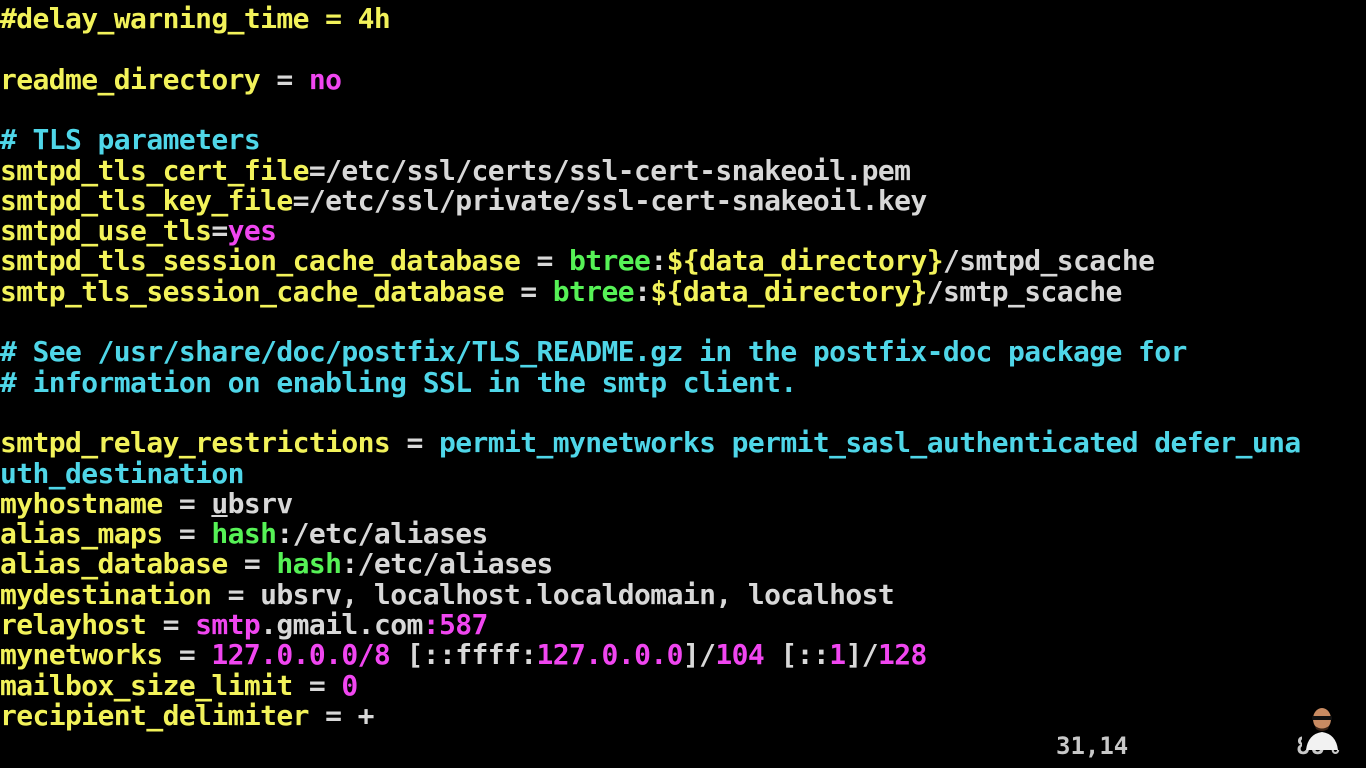 The width and height of the screenshot is (1366, 768). What do you see at coordinates (81, 655) in the screenshot?
I see `line-segment: mynetworks` at bounding box center [81, 655].